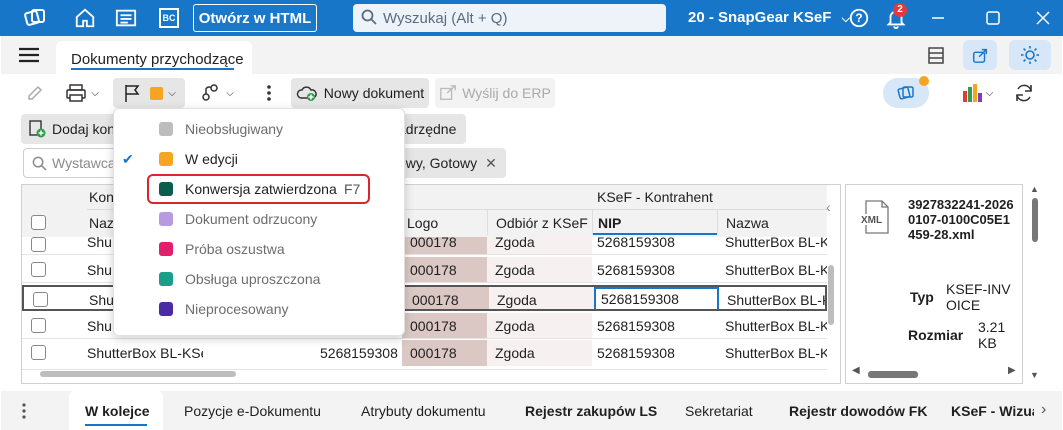 Image resolution: width=1063 pixels, height=430 pixels. What do you see at coordinates (936, 56) in the screenshot?
I see `filing-cabinet-icon` at bounding box center [936, 56].